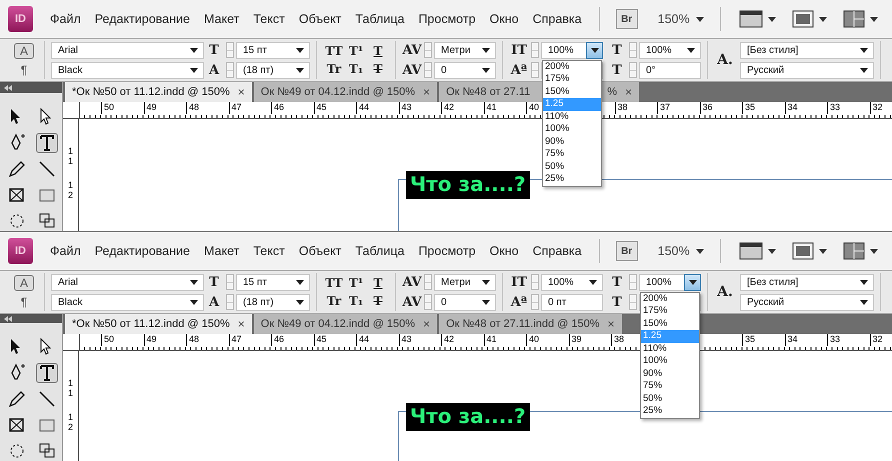  What do you see at coordinates (670, 311) in the screenshot?
I see `dropdown-option: 175%` at bounding box center [670, 311].